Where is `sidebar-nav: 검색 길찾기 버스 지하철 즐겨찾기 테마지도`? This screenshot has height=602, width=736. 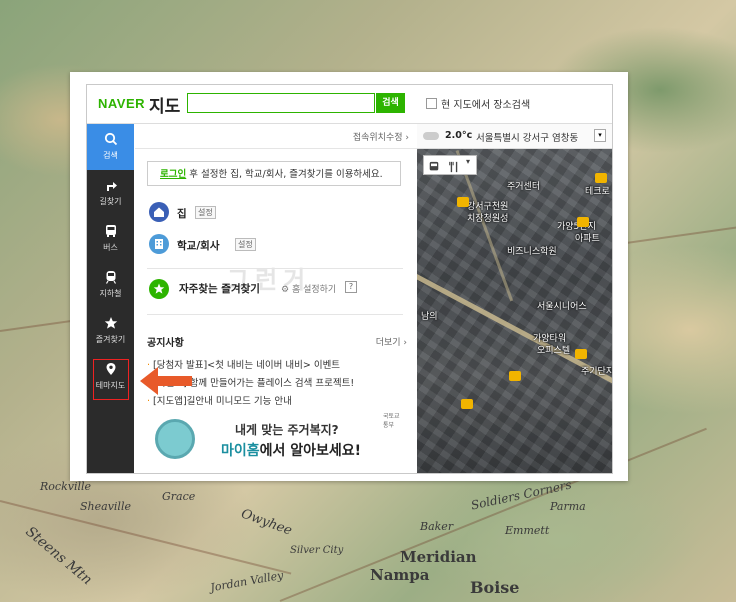 sidebar-nav: 검색 길찾기 버스 지하철 즐겨찾기 테마지도 is located at coordinates (110, 298).